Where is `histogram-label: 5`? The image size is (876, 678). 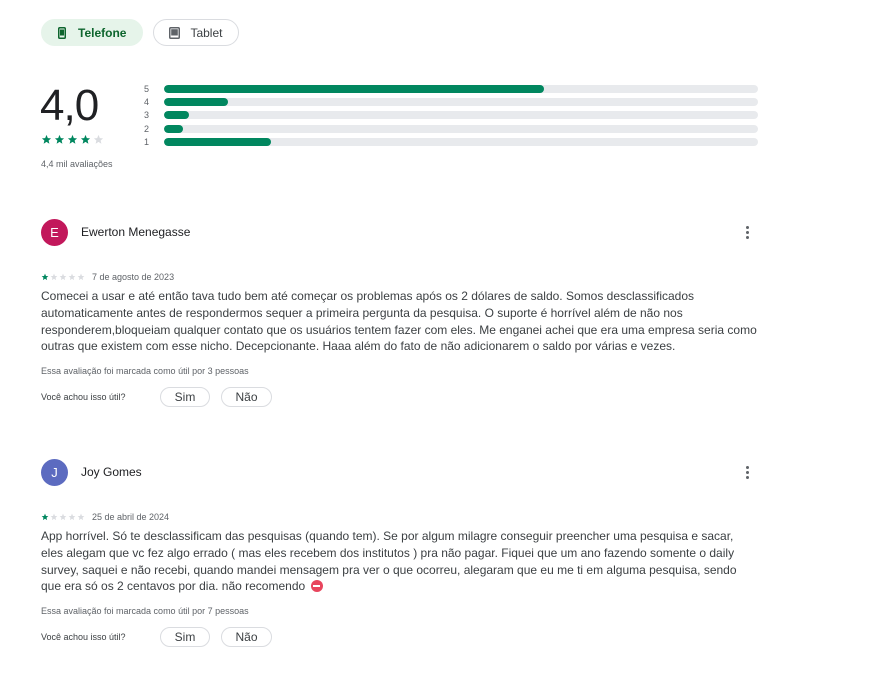 histogram-label: 5 is located at coordinates (147, 88).